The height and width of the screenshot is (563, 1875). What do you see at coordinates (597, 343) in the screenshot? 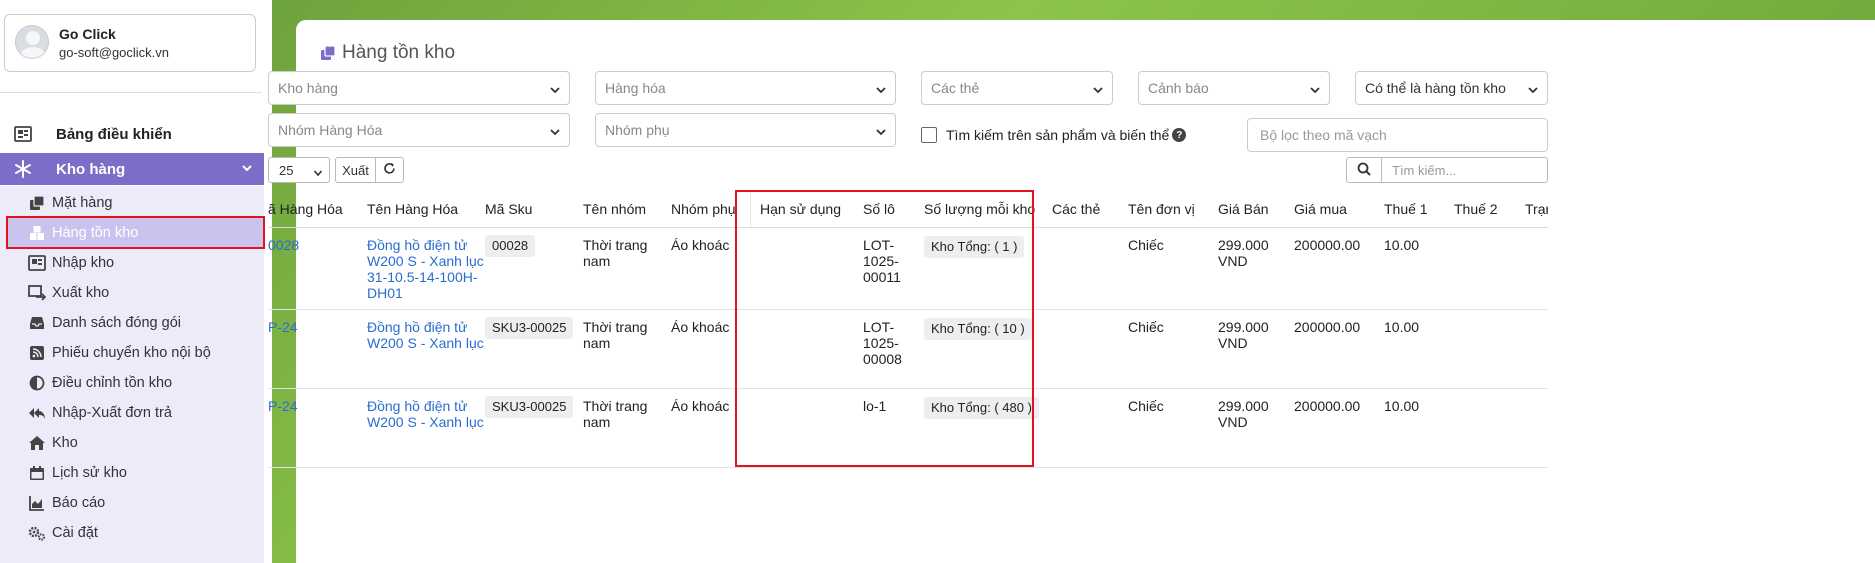
I see `cell-group-line: nam` at bounding box center [597, 343].